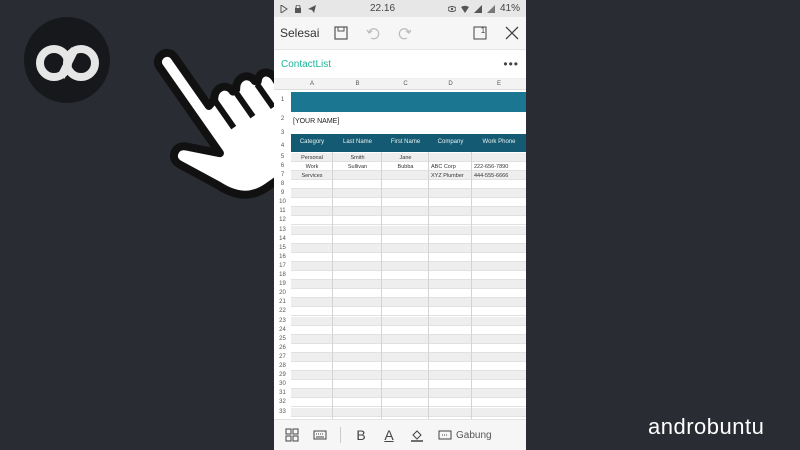 Image resolution: width=800 pixels, height=450 pixels. I want to click on cell-company: XYZ Plumber, so click(452, 176).